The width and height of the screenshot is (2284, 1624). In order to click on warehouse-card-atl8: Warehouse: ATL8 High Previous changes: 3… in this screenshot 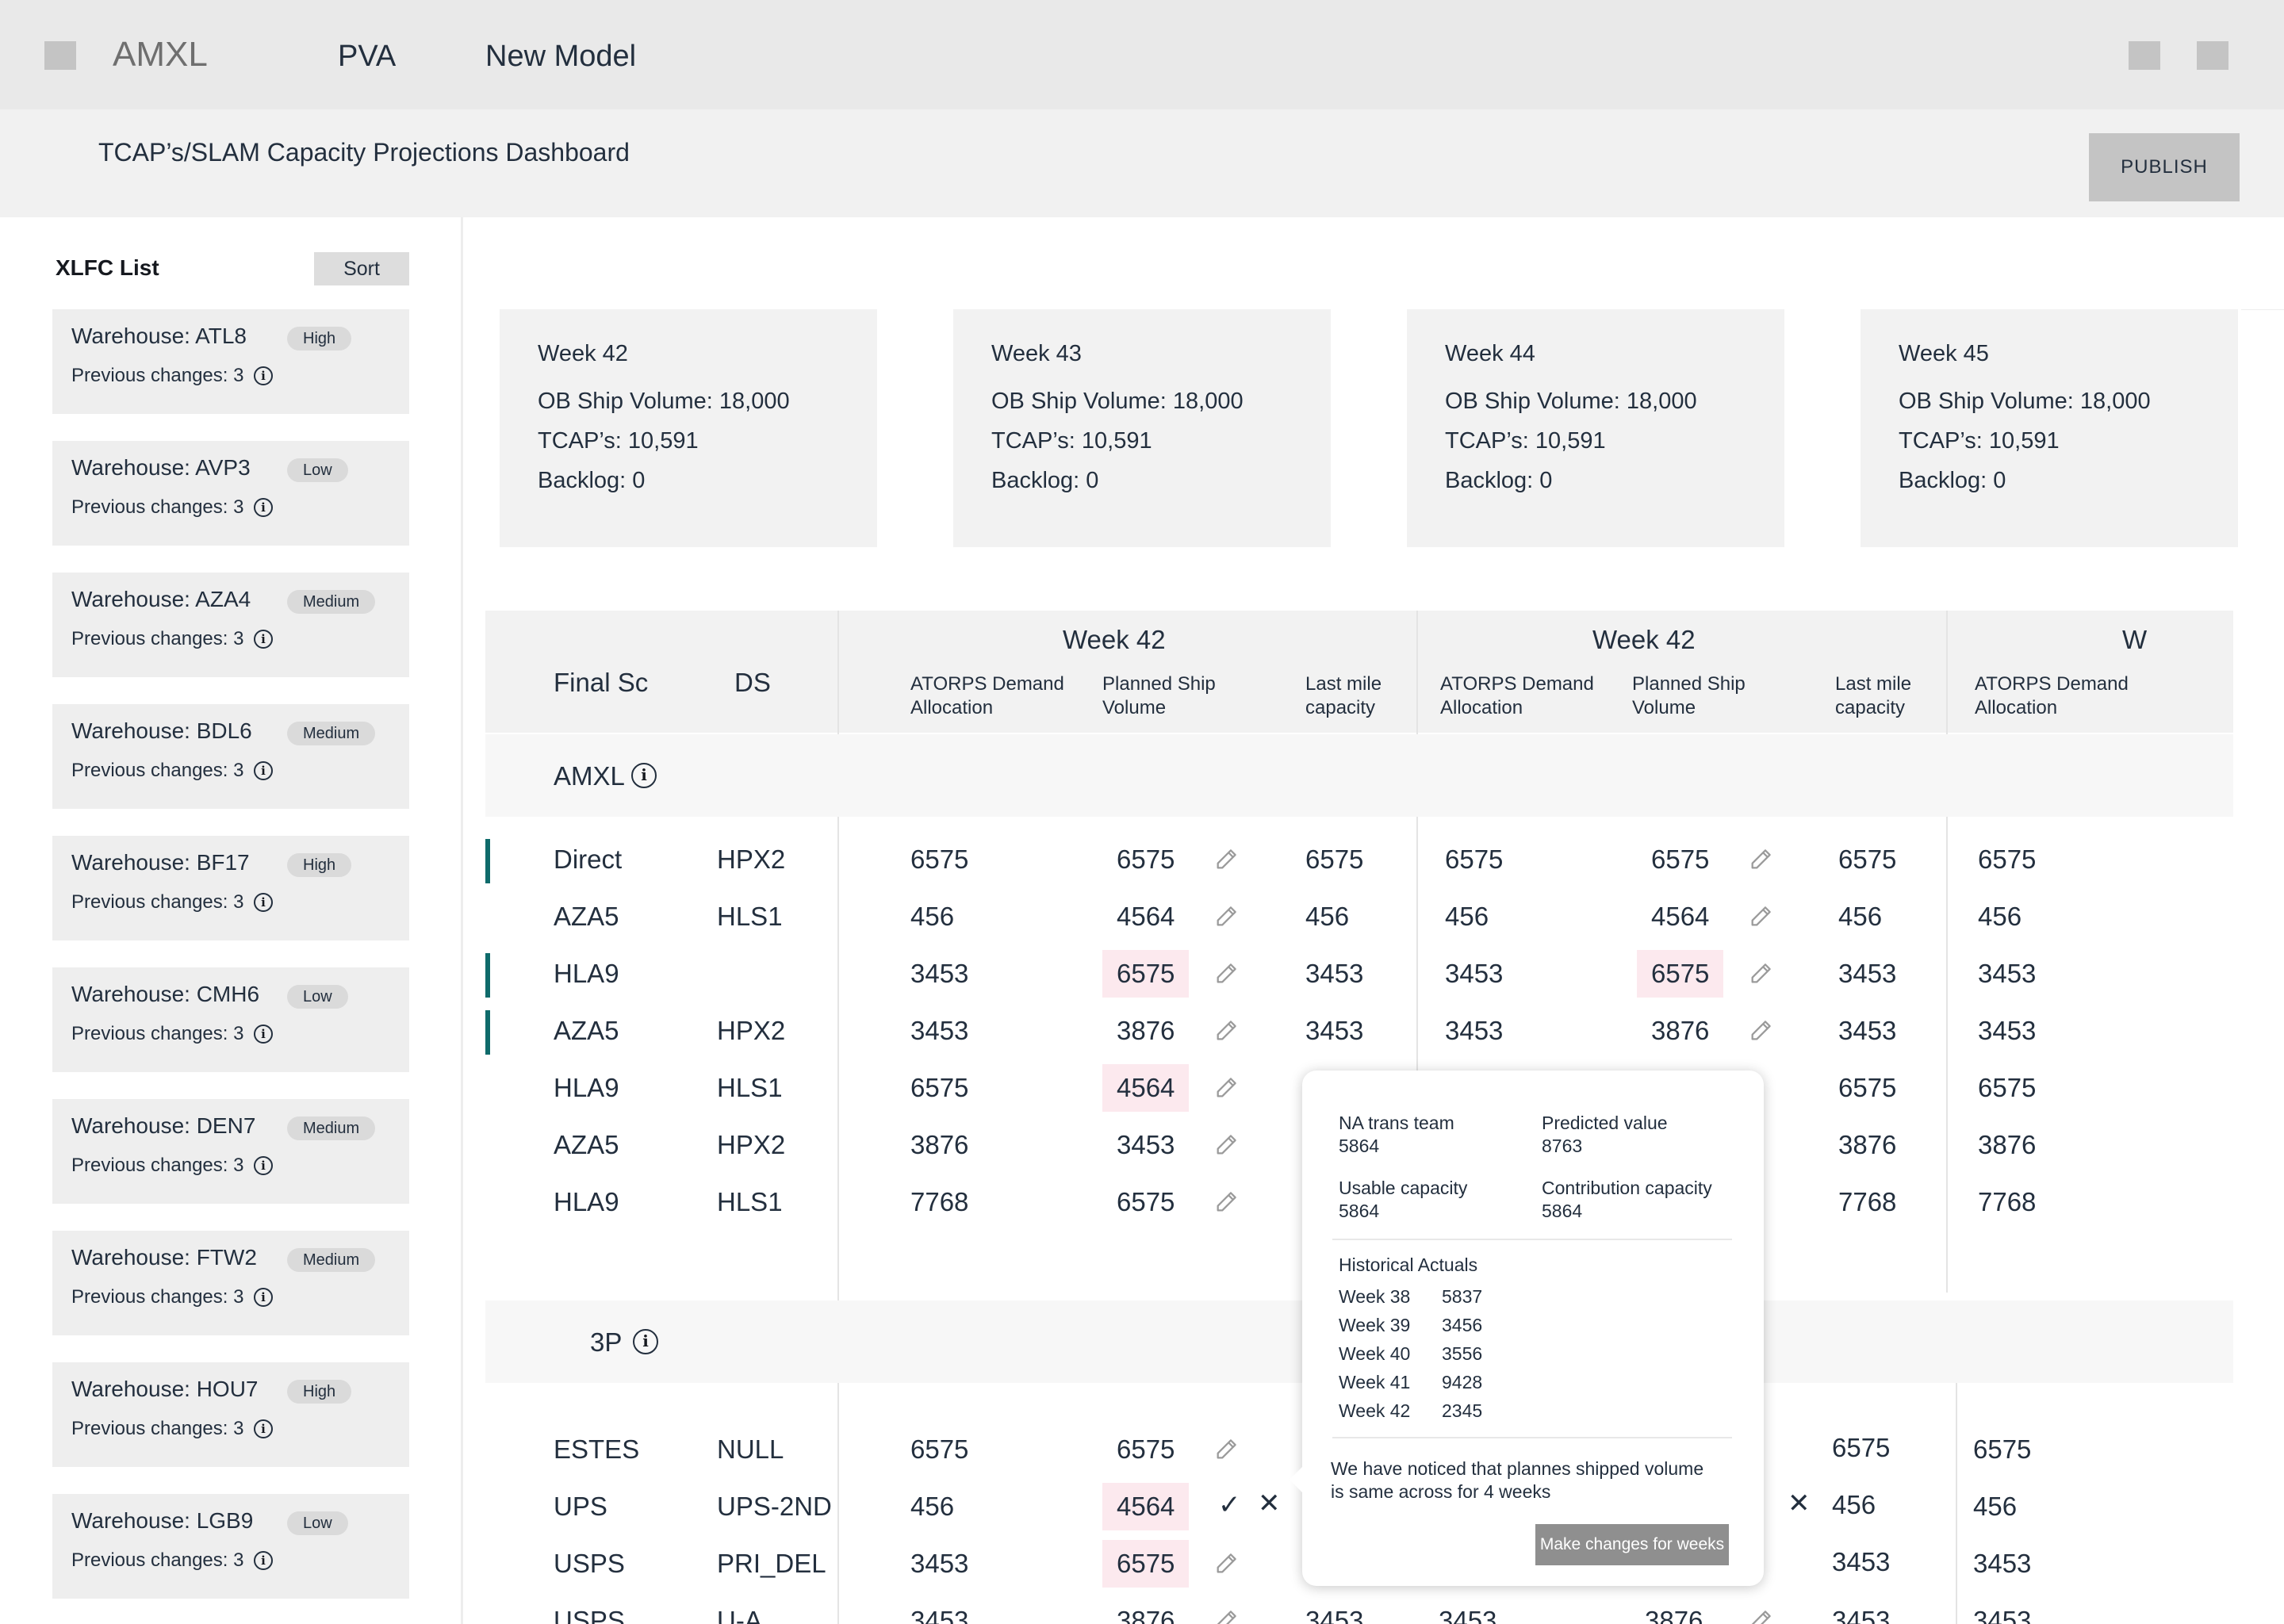, I will do `click(230, 361)`.